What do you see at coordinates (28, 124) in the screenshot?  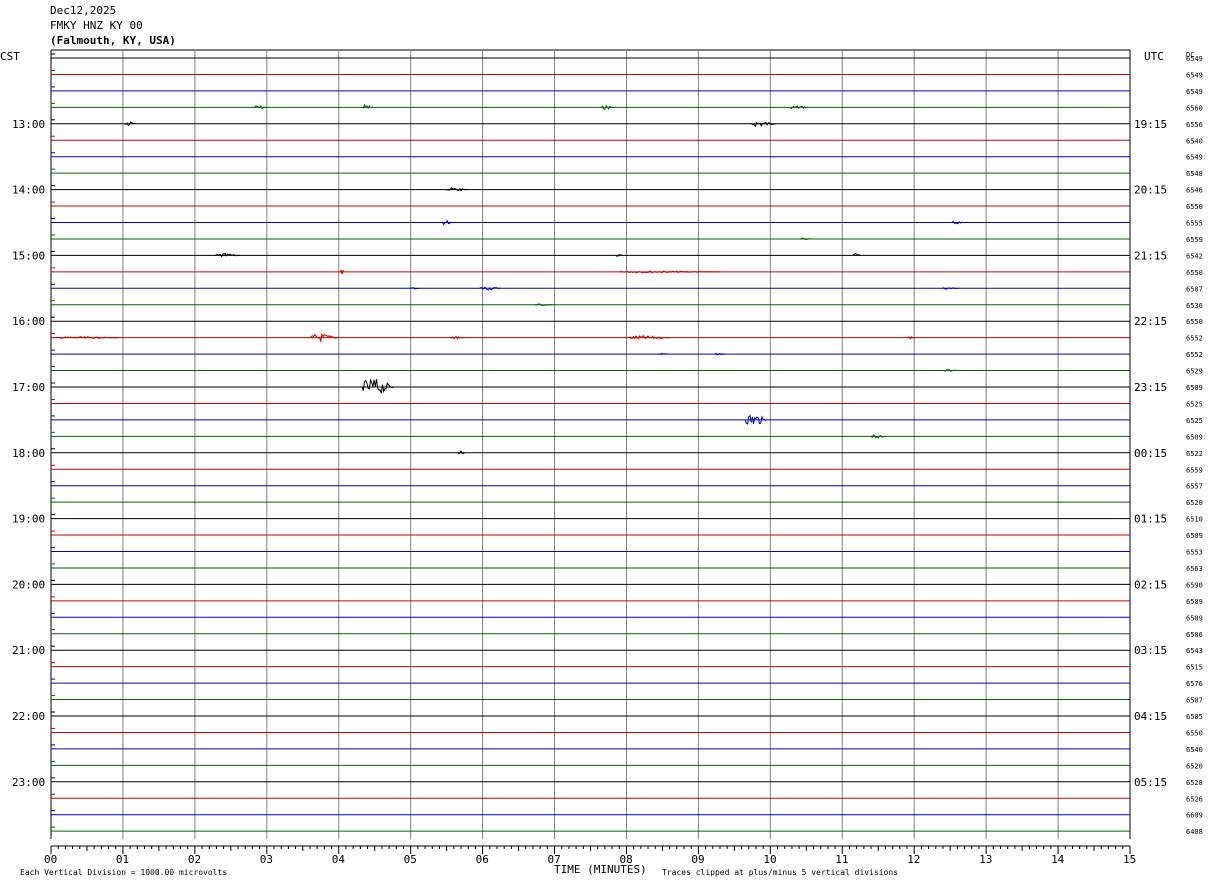 I see `cst-hour-label: 13:00` at bounding box center [28, 124].